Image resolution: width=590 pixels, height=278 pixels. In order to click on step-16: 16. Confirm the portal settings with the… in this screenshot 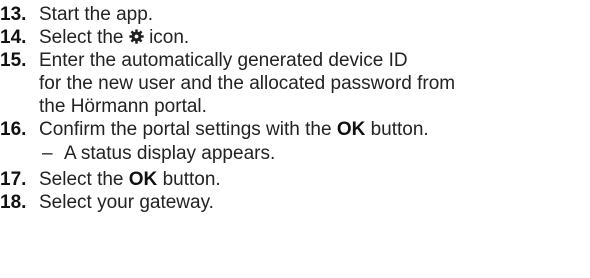, I will do `click(295, 129)`.